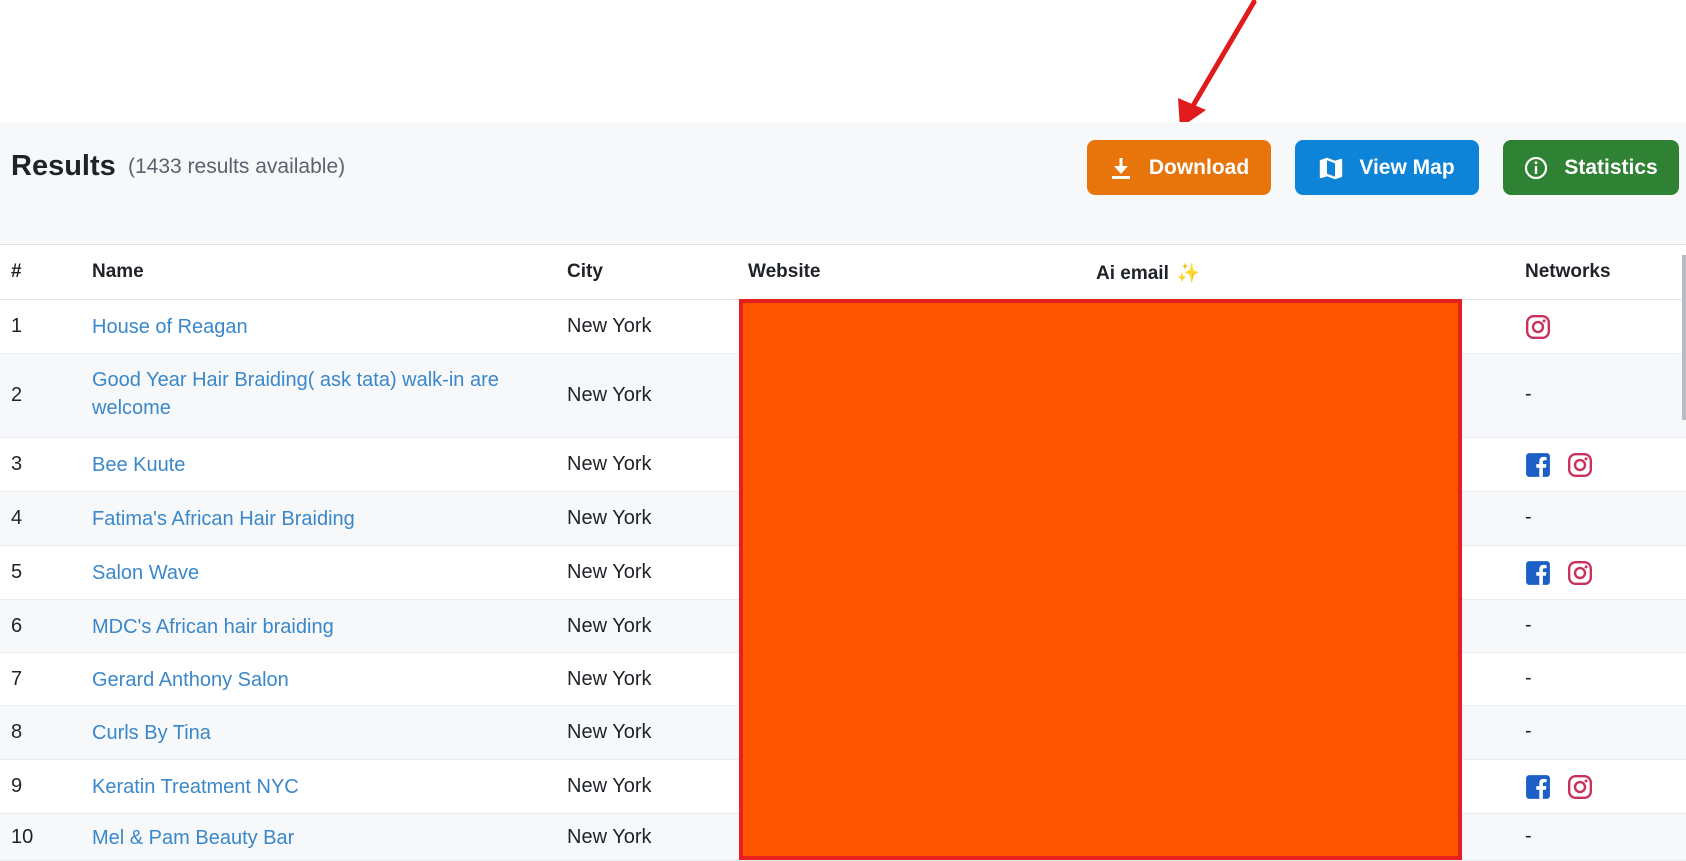 This screenshot has width=1686, height=861. I want to click on sparkle-icon: ✨, so click(1188, 273).